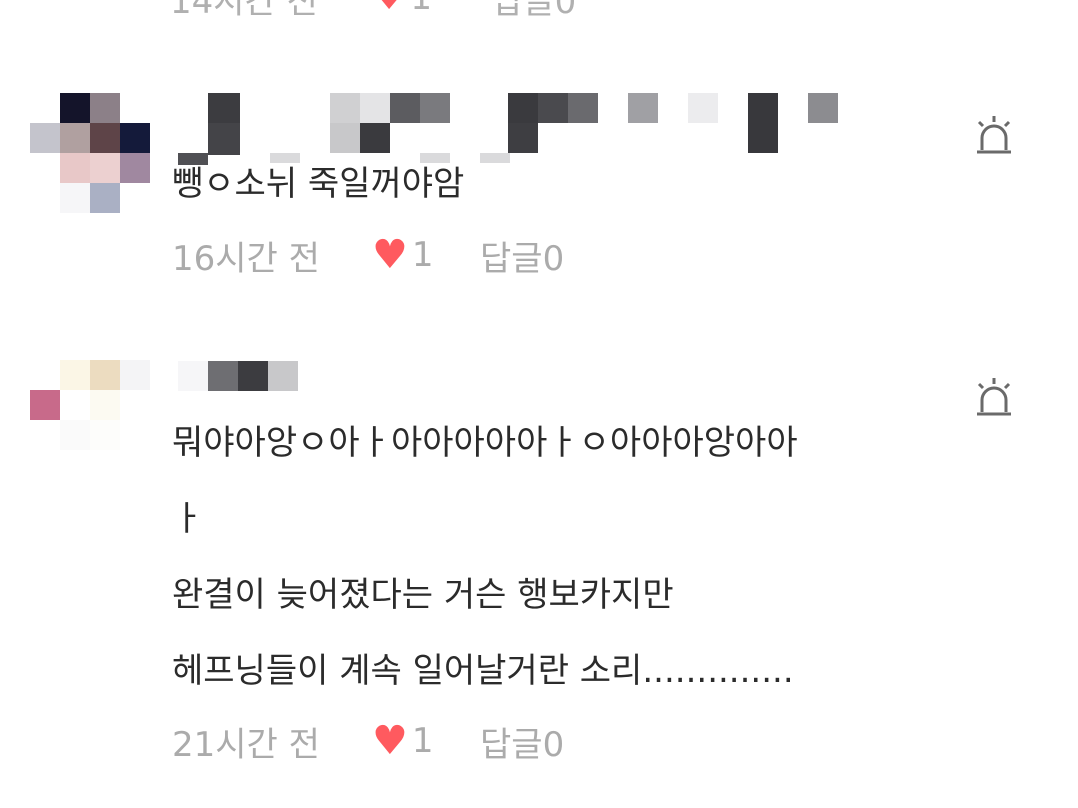 Image resolution: width=1078 pixels, height=808 pixels. What do you see at coordinates (485, 443) in the screenshot?
I see `comment-text-line: 뭐야아앙ㅇ아ㅏ아아아아아ㅏㅇ아아아앙아아` at bounding box center [485, 443].